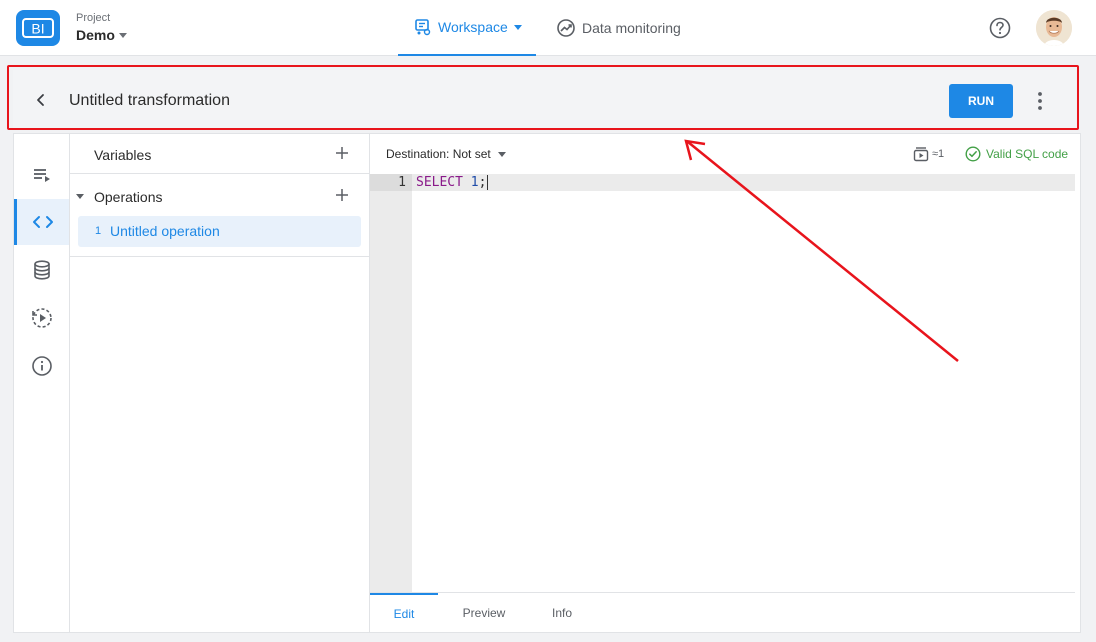 The image size is (1096, 642). Describe the element at coordinates (725, 154) in the screenshot. I see `editor-toolbar: Destination: Not set ≈1 Valid SQL code` at that location.